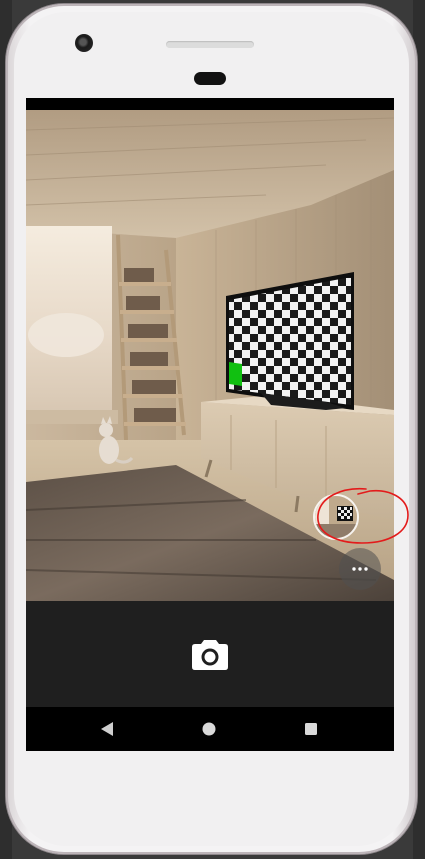  I want to click on front-camera-lens, so click(84, 43).